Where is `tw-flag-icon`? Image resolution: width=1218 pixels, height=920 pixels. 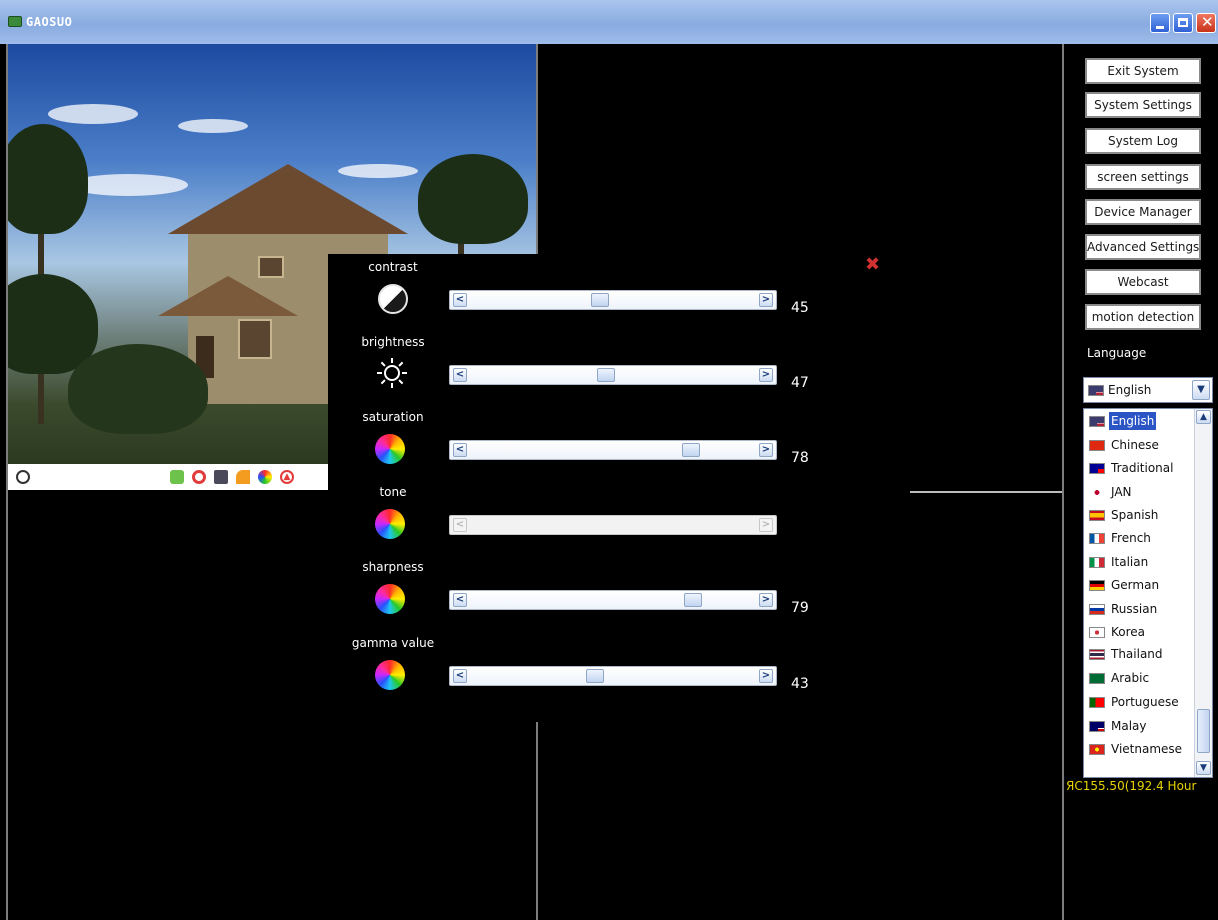 tw-flag-icon is located at coordinates (1097, 468).